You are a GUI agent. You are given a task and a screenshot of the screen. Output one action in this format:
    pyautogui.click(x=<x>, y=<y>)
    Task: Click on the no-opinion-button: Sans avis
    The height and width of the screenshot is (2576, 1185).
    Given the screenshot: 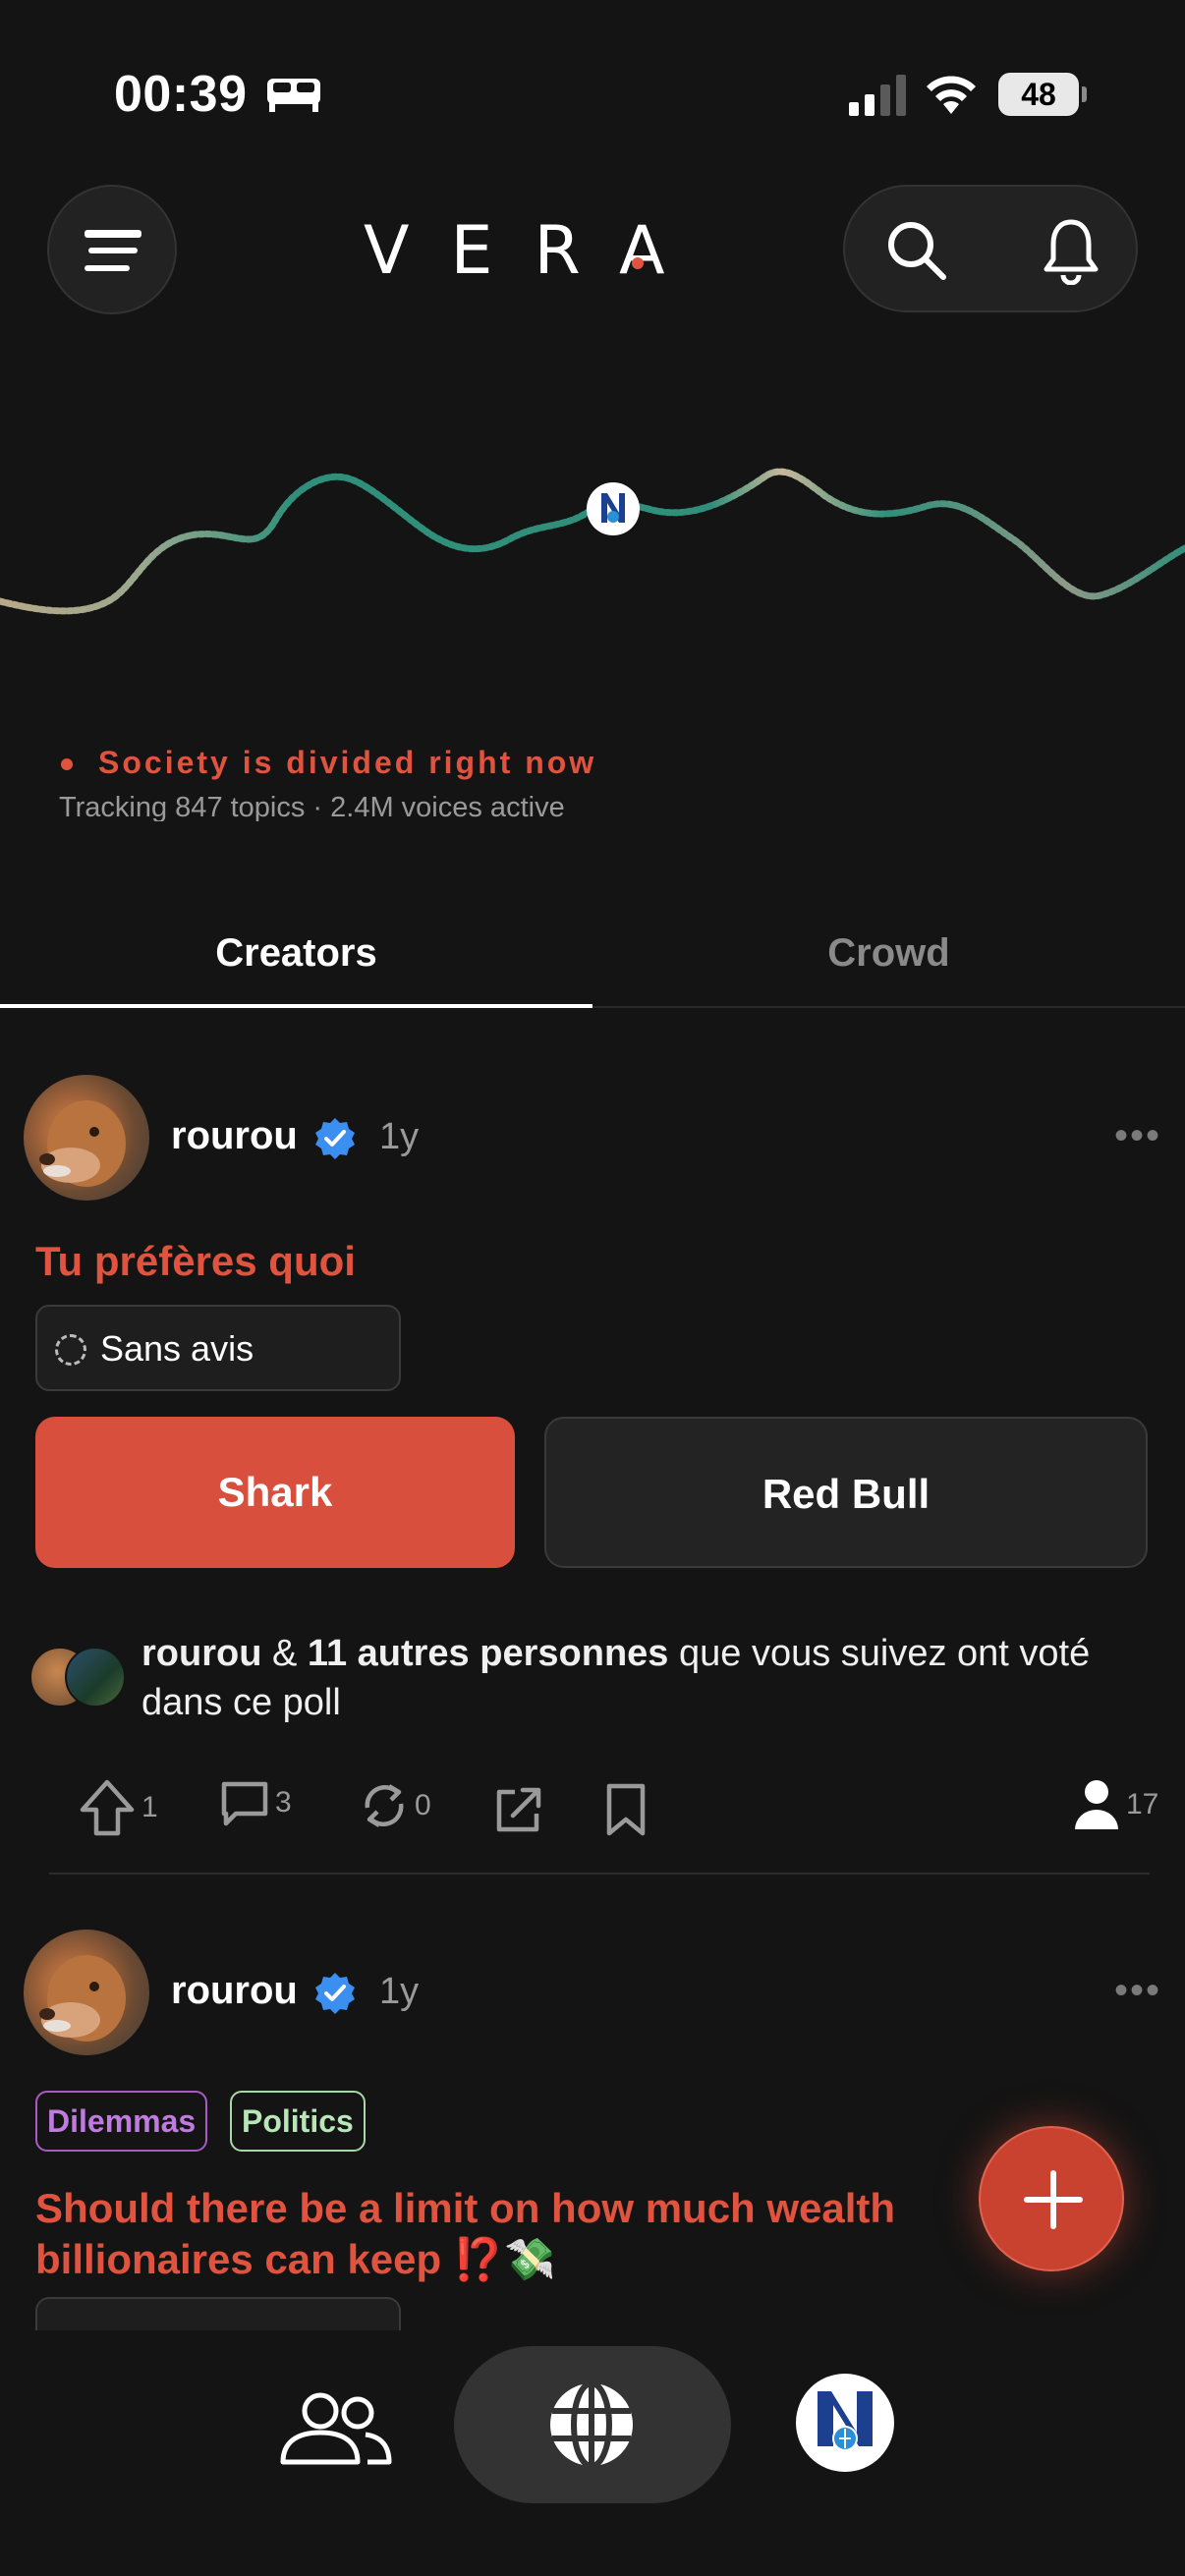 What is the action you would take?
    pyautogui.click(x=218, y=1348)
    